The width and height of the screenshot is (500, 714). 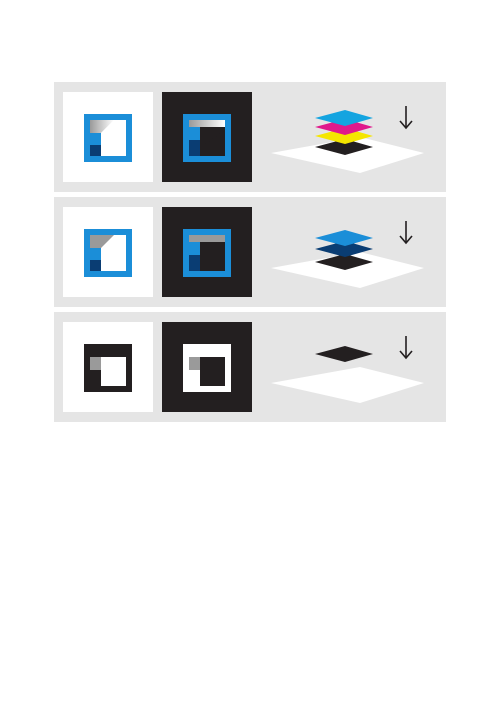 I want to click on logo-full-color-on-dark-icon, so click(x=207, y=138).